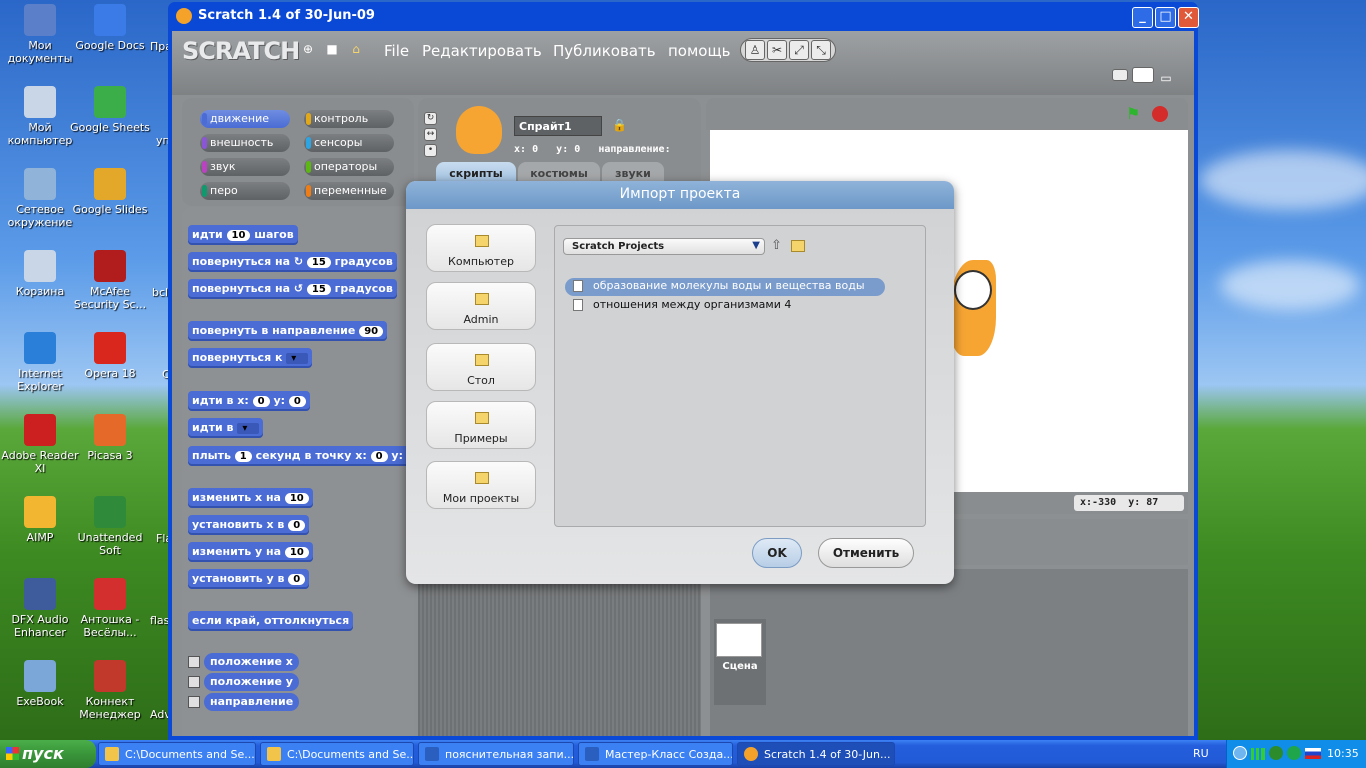  Describe the element at coordinates (755, 50) in the screenshot. I see `duplicate-tool-icon: ♙` at that location.